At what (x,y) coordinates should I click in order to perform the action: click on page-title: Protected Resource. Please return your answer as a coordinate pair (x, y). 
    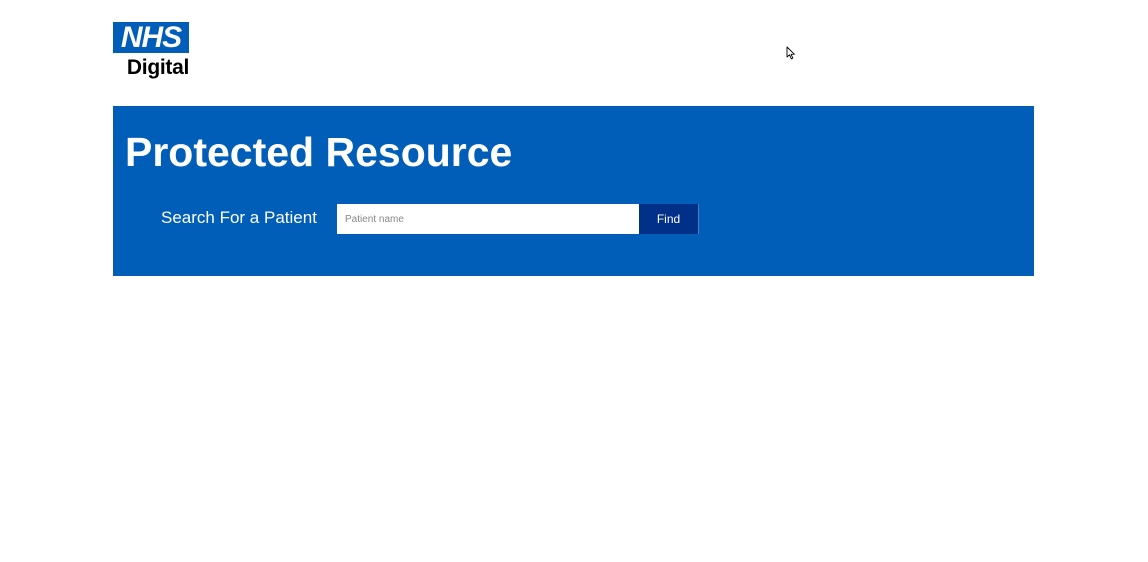
    Looking at the image, I should click on (319, 152).